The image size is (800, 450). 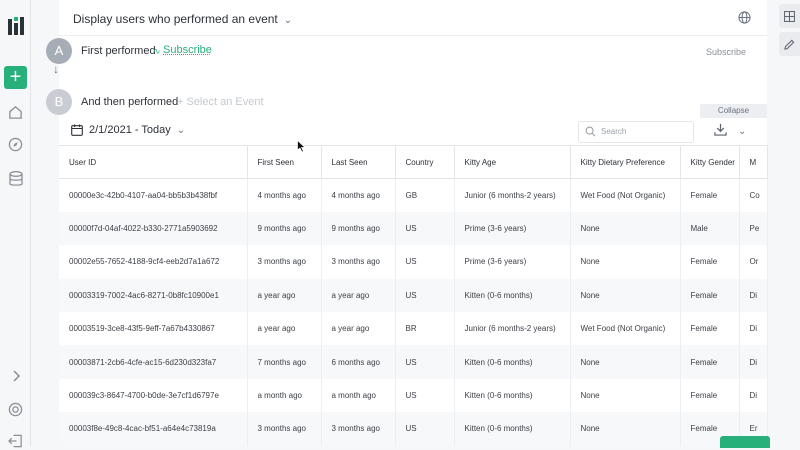 What do you see at coordinates (175, 19) in the screenshot?
I see `query-type-label: Display users who performed an event` at bounding box center [175, 19].